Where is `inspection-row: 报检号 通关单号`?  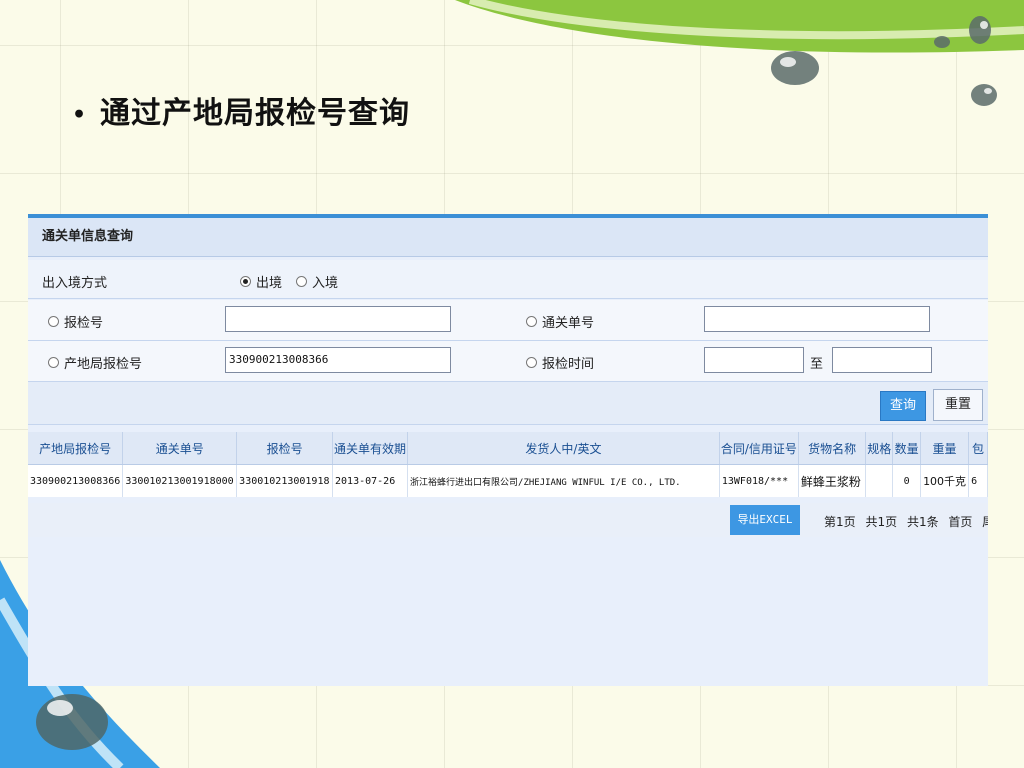 inspection-row: 报检号 通关单号 is located at coordinates (508, 320).